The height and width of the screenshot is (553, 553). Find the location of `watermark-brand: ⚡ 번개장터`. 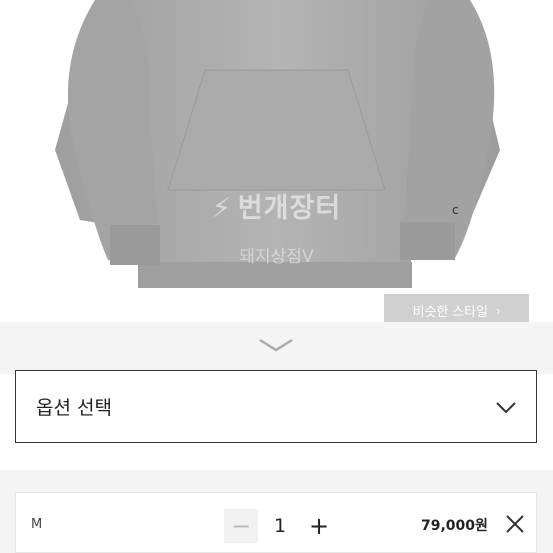

watermark-brand: ⚡ 번개장터 is located at coordinates (276, 208).